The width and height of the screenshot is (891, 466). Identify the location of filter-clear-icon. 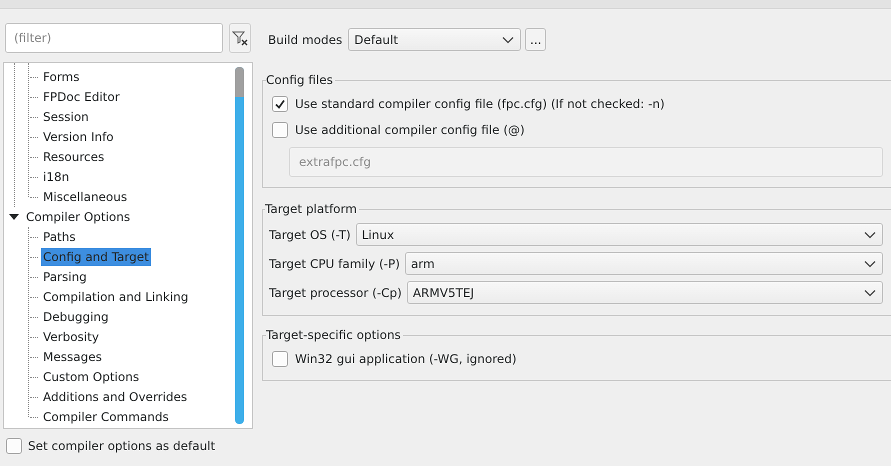
(240, 38).